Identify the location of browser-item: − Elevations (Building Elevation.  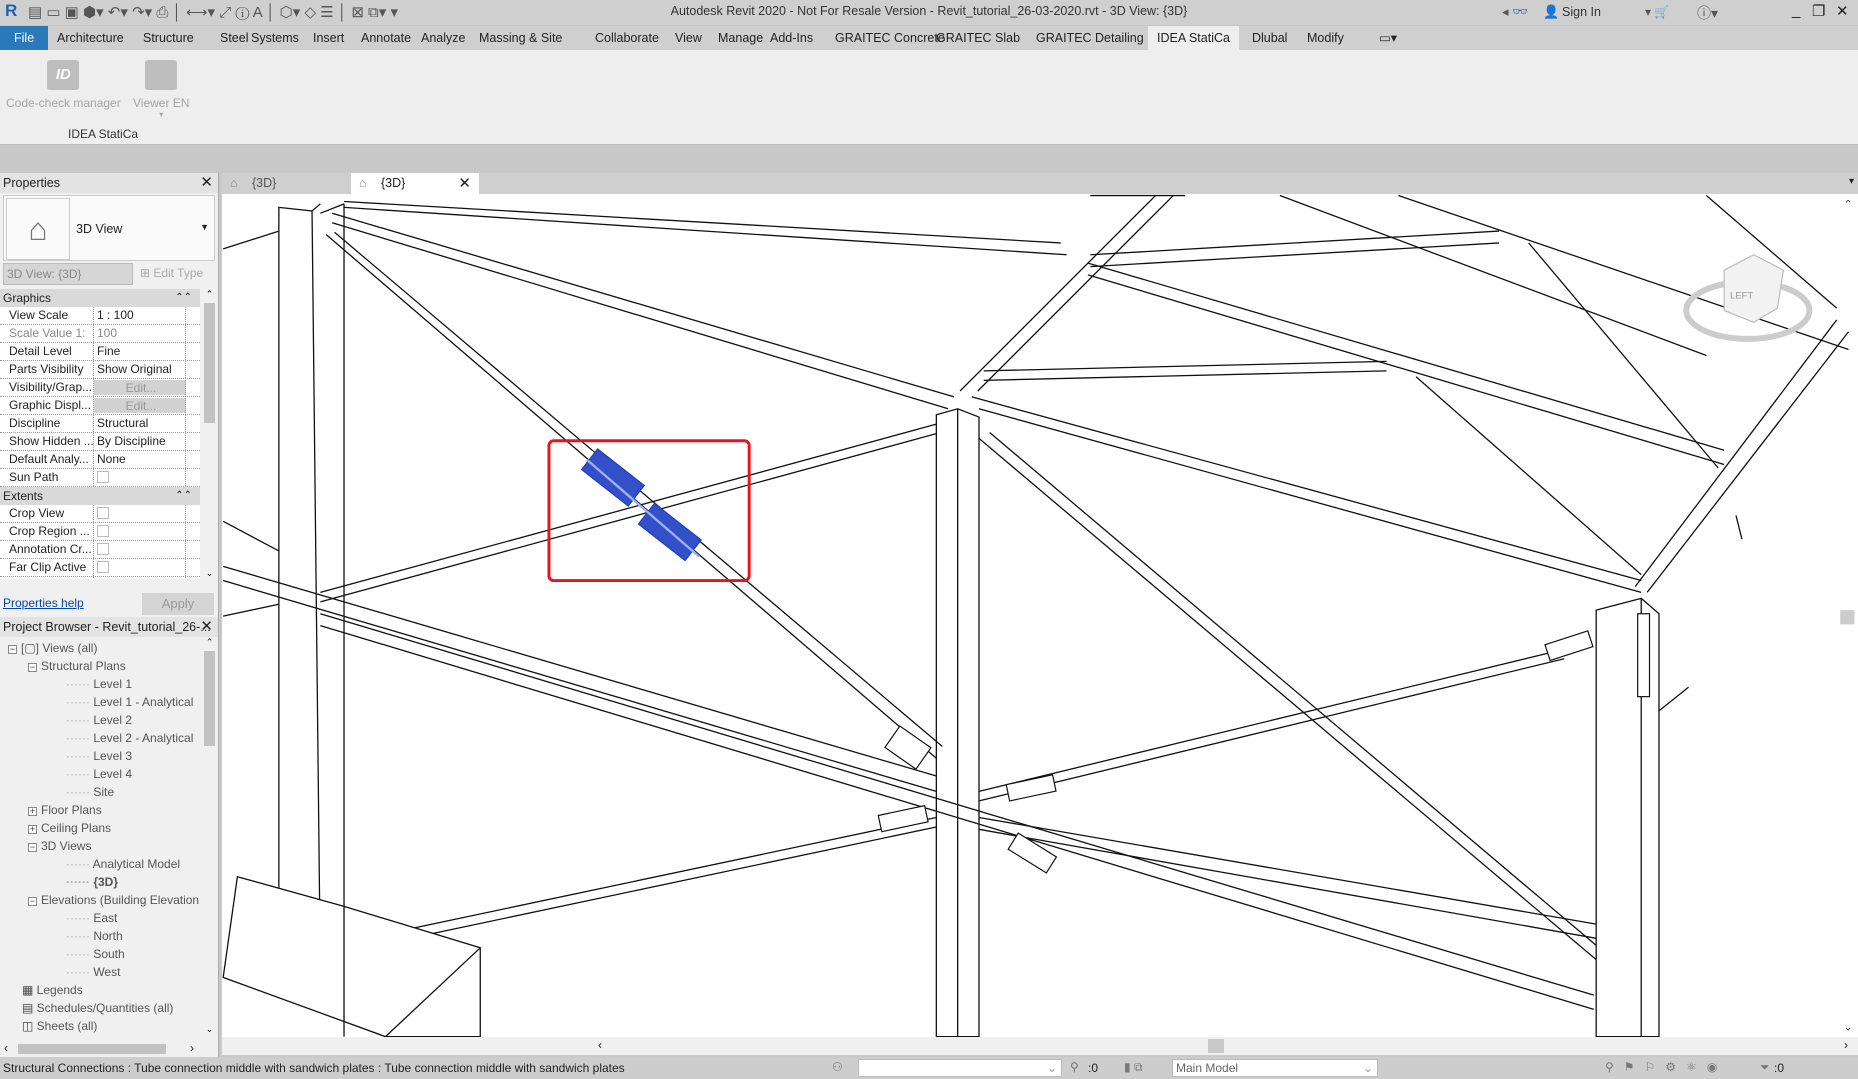
(113, 900).